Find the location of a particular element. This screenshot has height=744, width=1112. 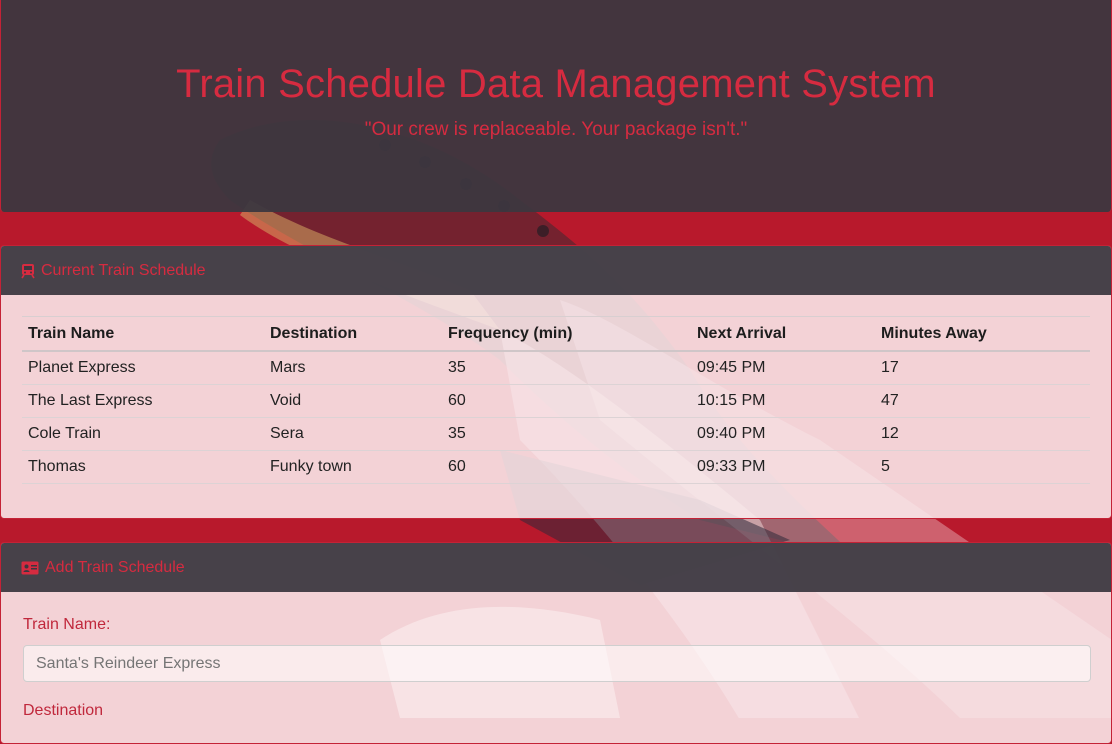

cell-next-arrival: 09:45 PM is located at coordinates (783, 368).